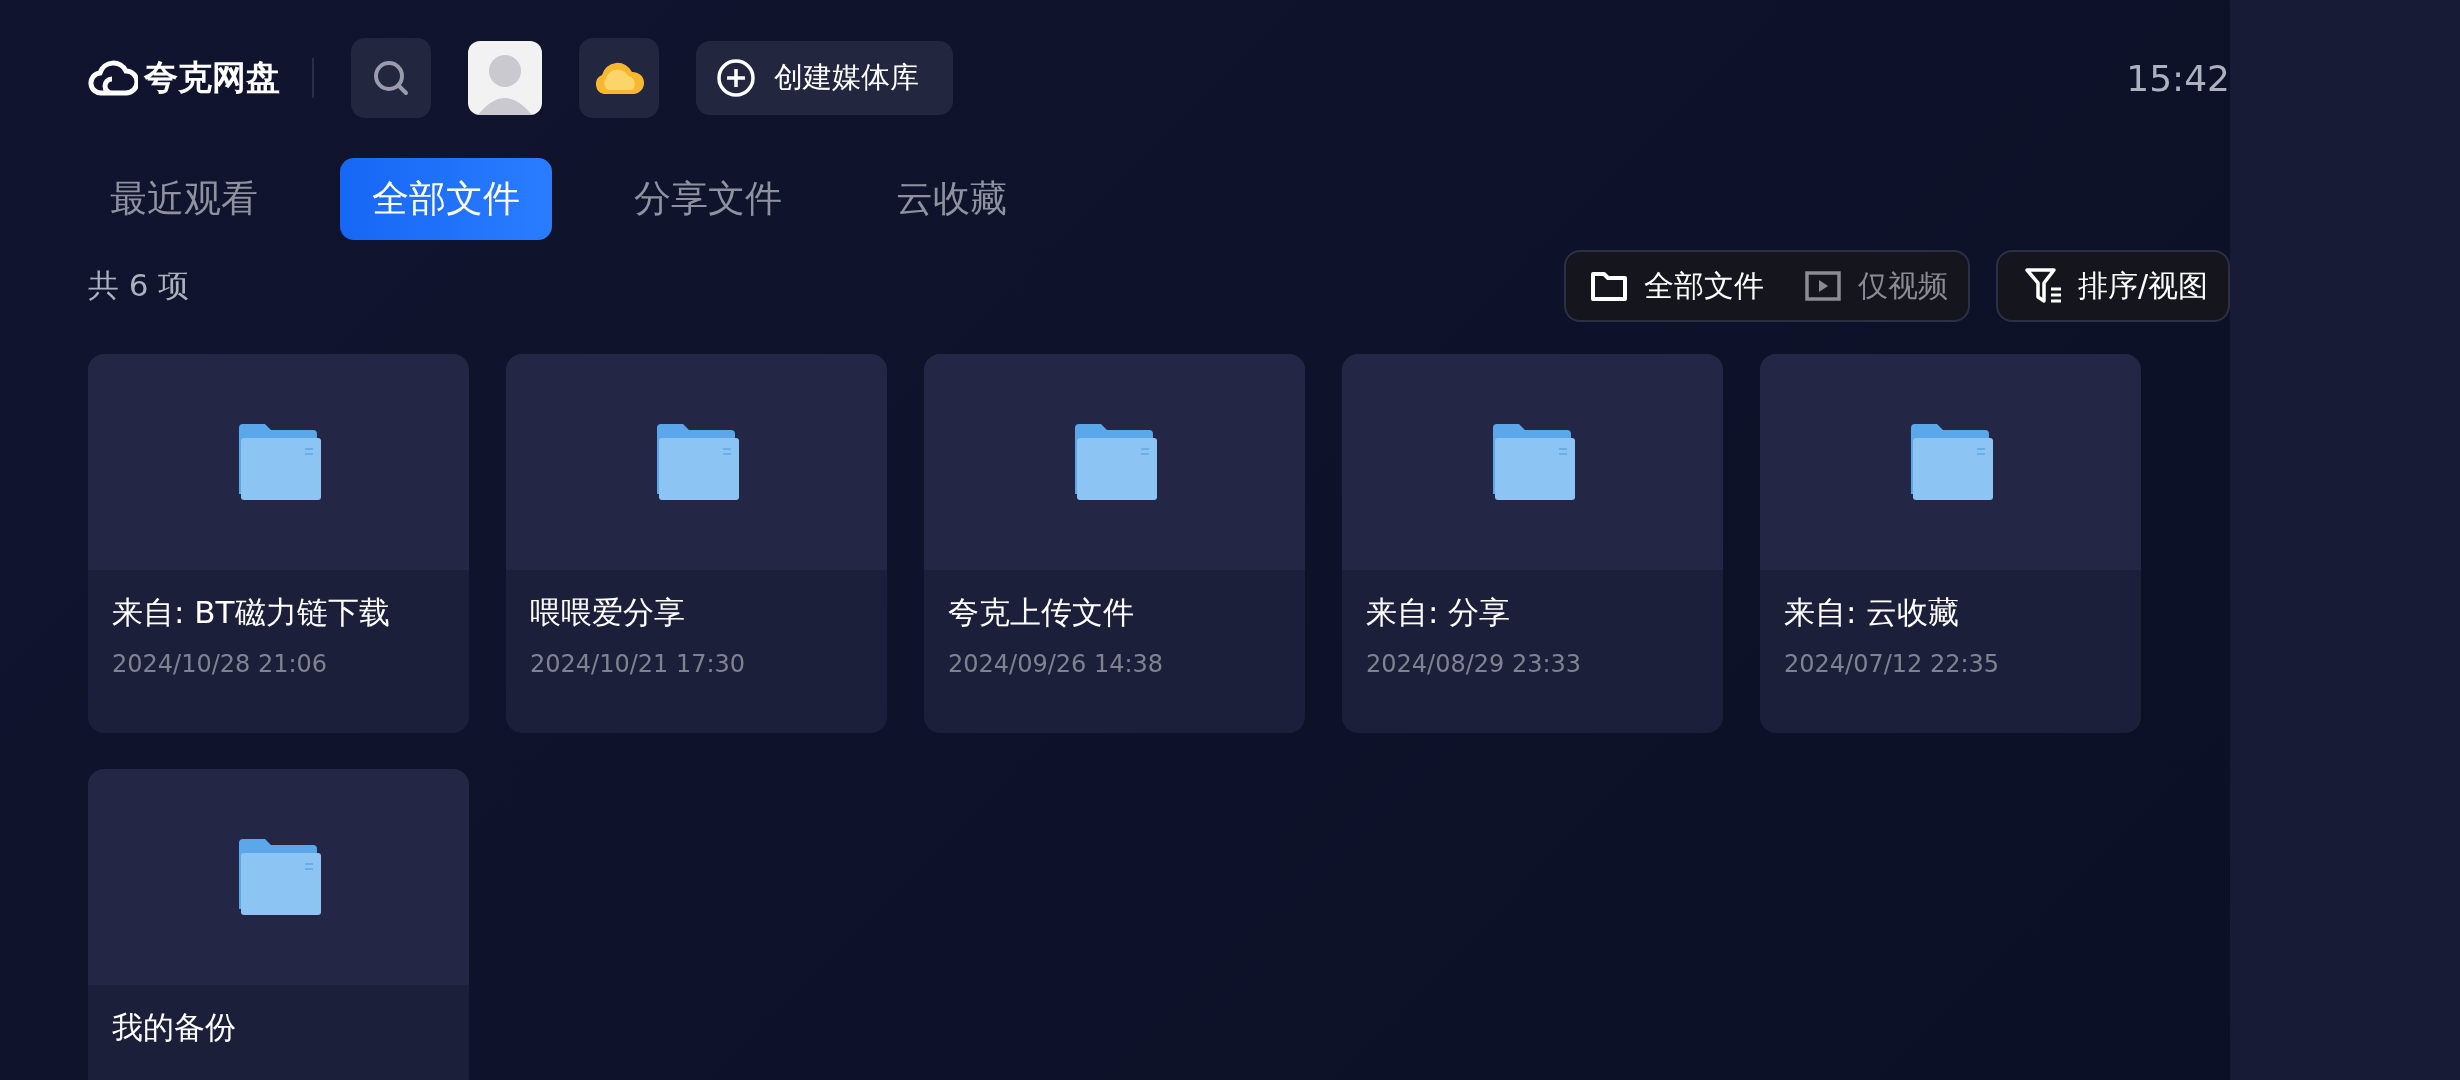 The width and height of the screenshot is (2460, 1080). I want to click on cloud-icon, so click(113, 78).